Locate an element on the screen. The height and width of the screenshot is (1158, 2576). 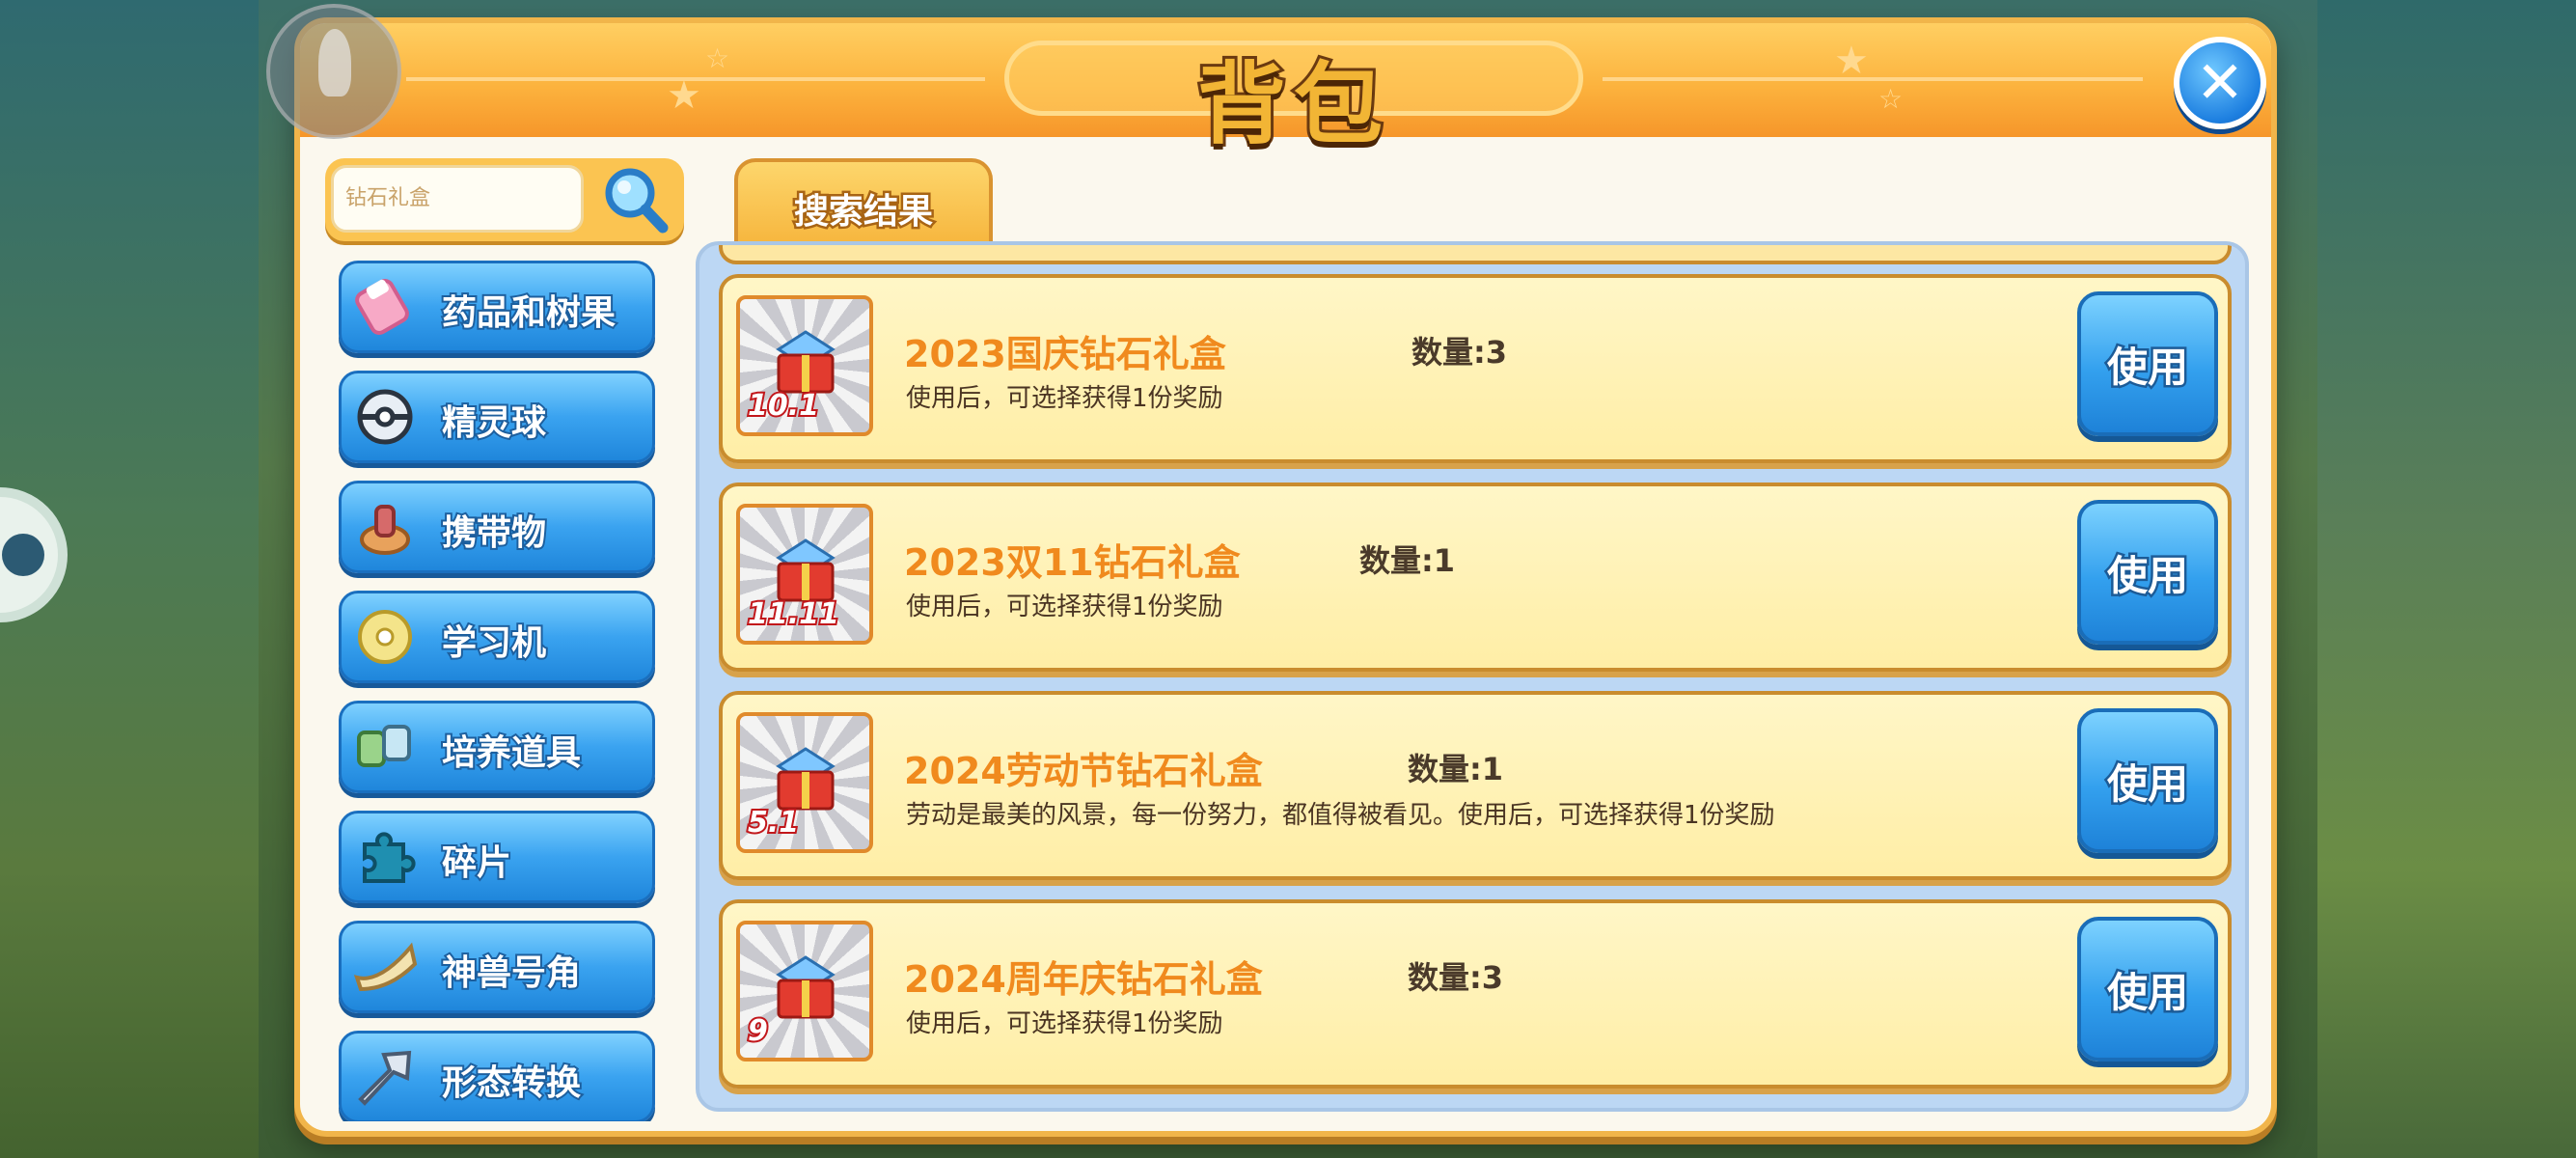
sidebar-item-label: 携带物 is located at coordinates (494, 533).